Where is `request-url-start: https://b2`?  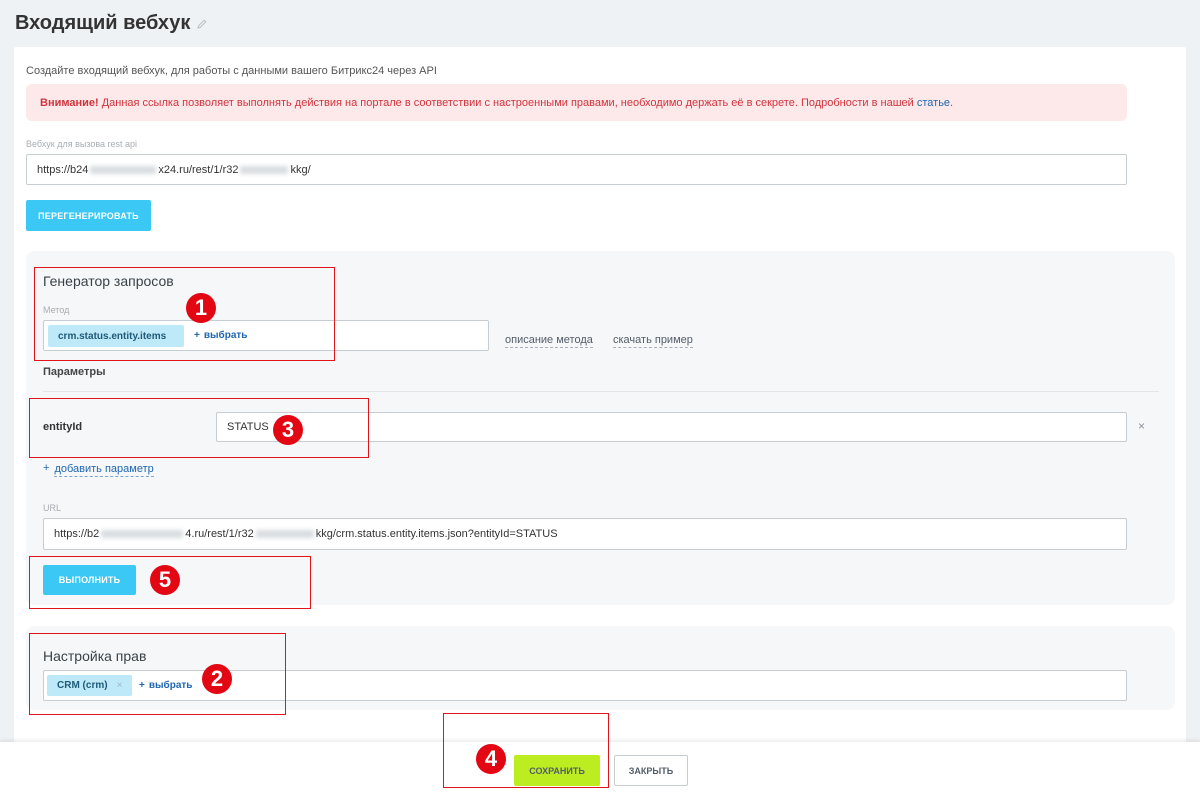
request-url-start: https://b2 is located at coordinates (77, 534).